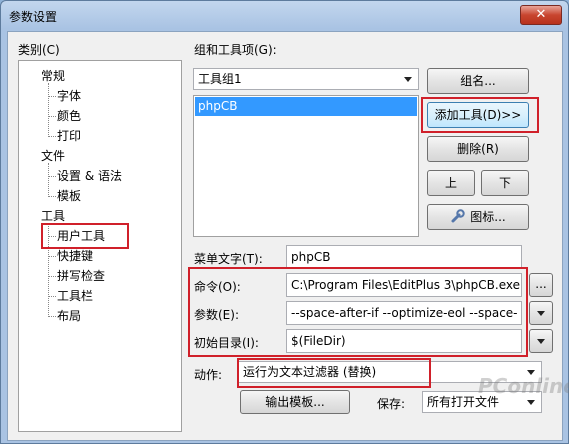  I want to click on tree-item: 用户工具, so click(81, 236).